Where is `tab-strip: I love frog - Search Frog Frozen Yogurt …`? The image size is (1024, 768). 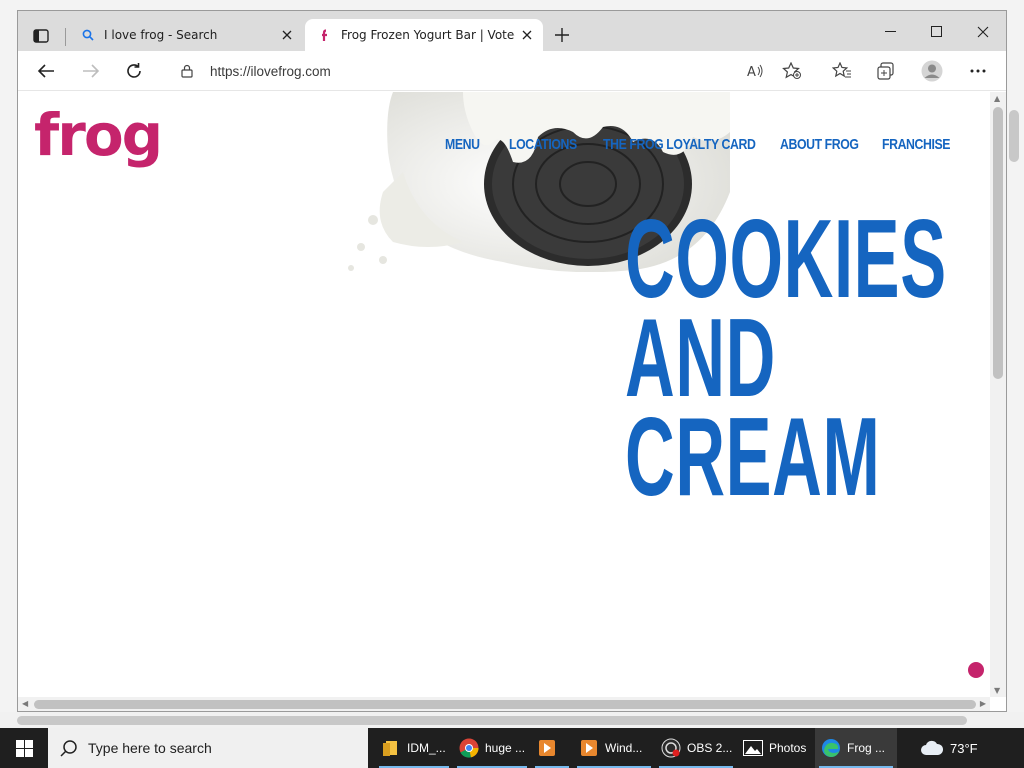 tab-strip: I love frog - Search Frog Frozen Yogurt … is located at coordinates (512, 31).